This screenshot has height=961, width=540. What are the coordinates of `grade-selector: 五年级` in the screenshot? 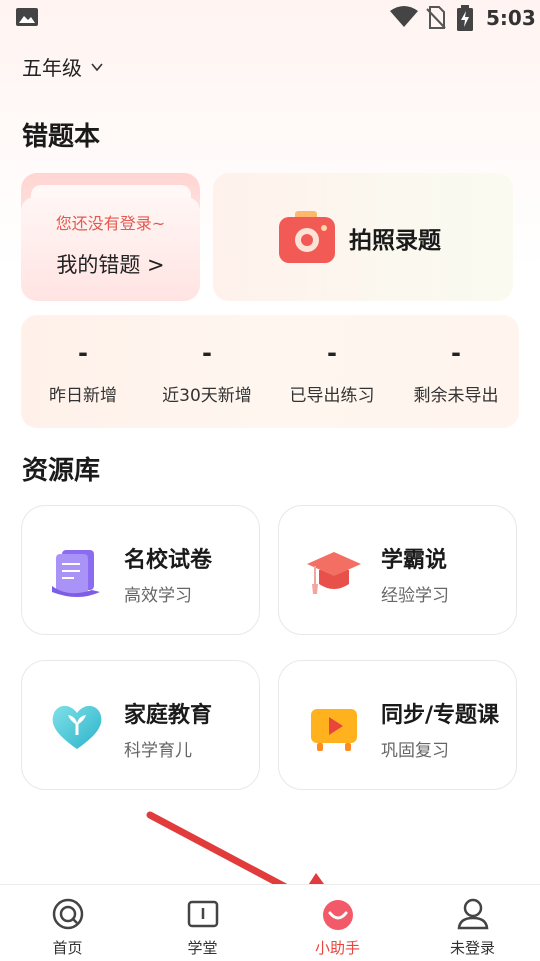 It's located at (63, 66).